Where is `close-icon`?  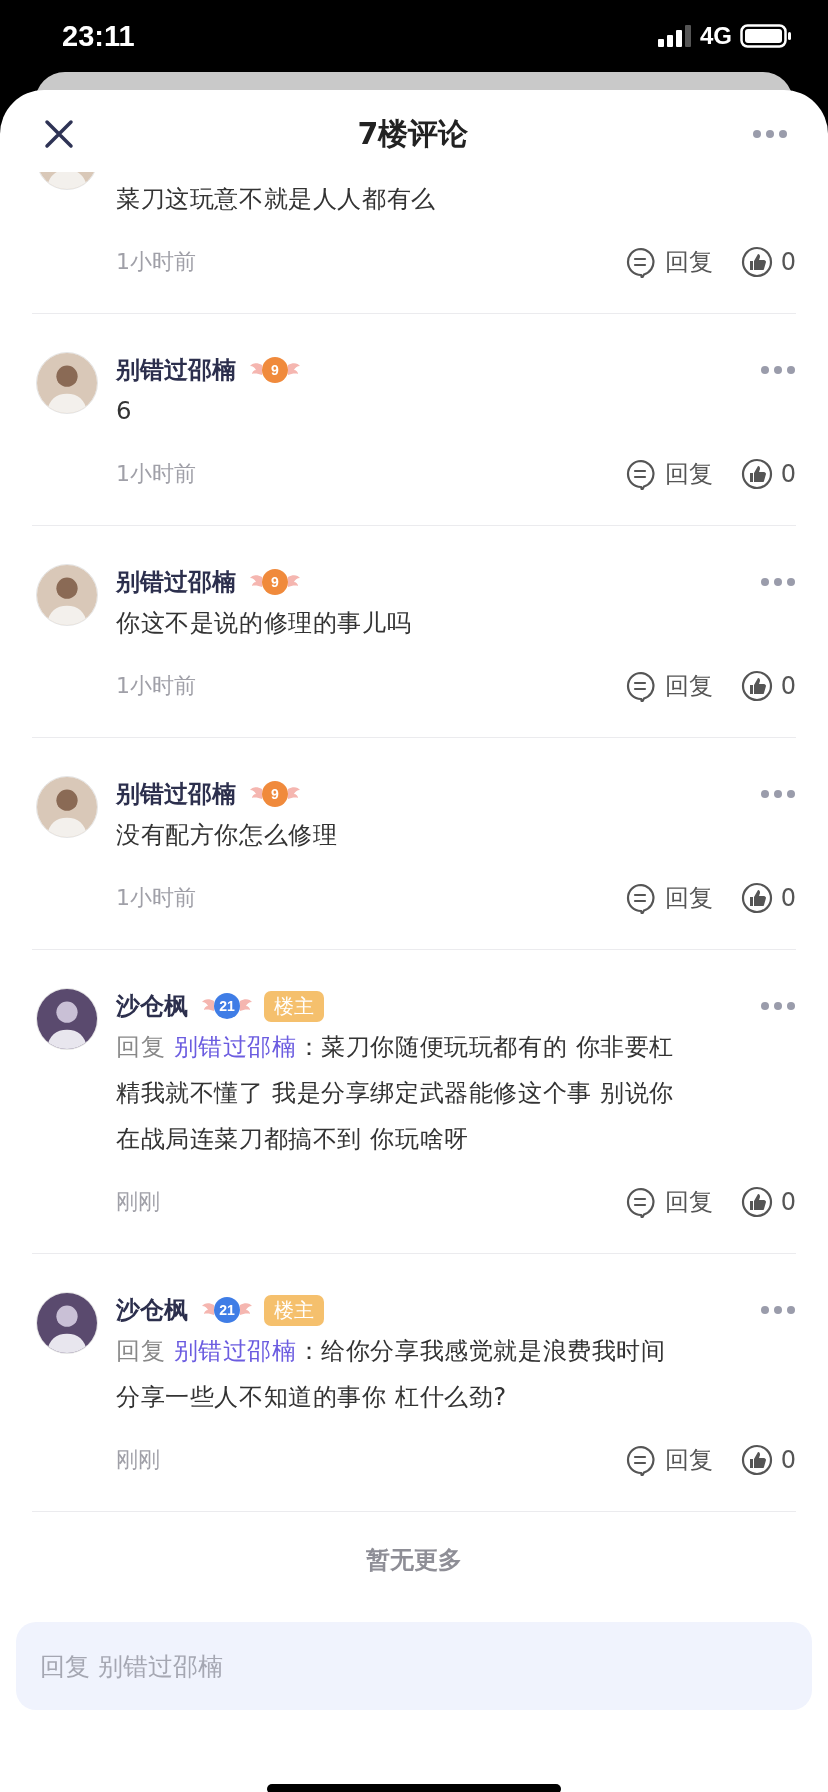
close-icon is located at coordinates (59, 134).